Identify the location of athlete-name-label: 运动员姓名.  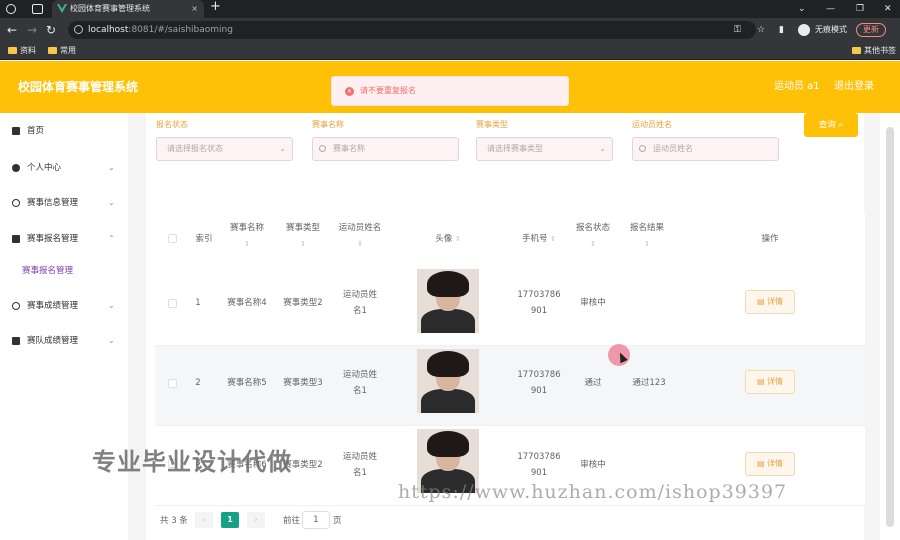
(652, 124).